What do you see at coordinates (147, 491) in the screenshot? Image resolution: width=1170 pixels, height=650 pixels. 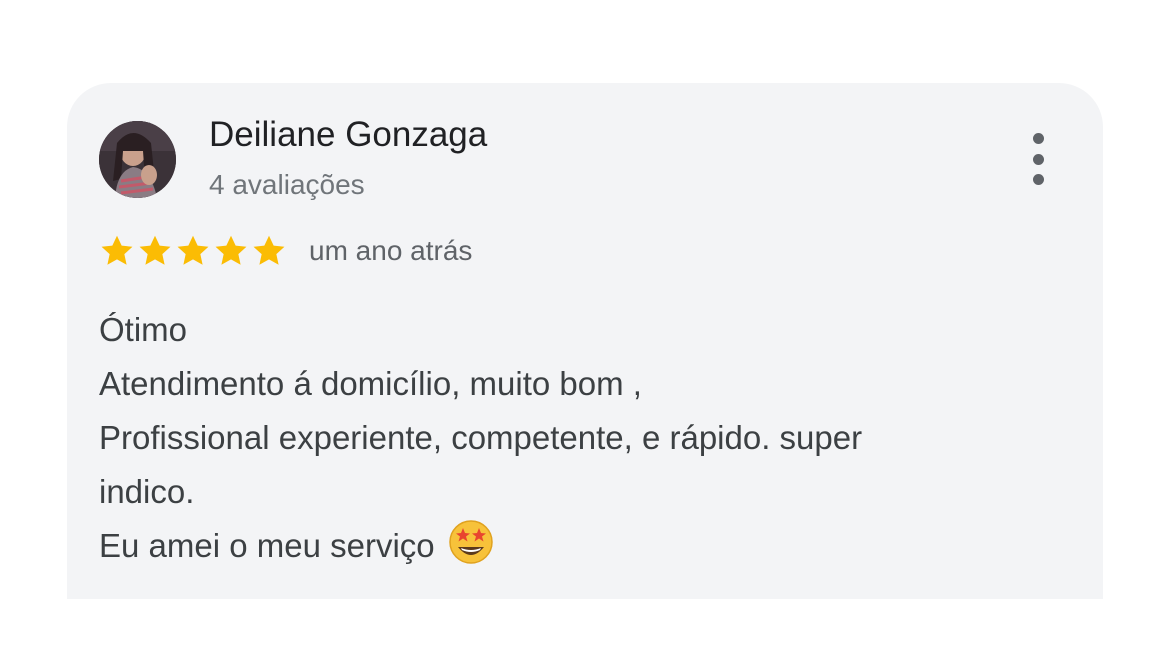 I see `review-line: indico.` at bounding box center [147, 491].